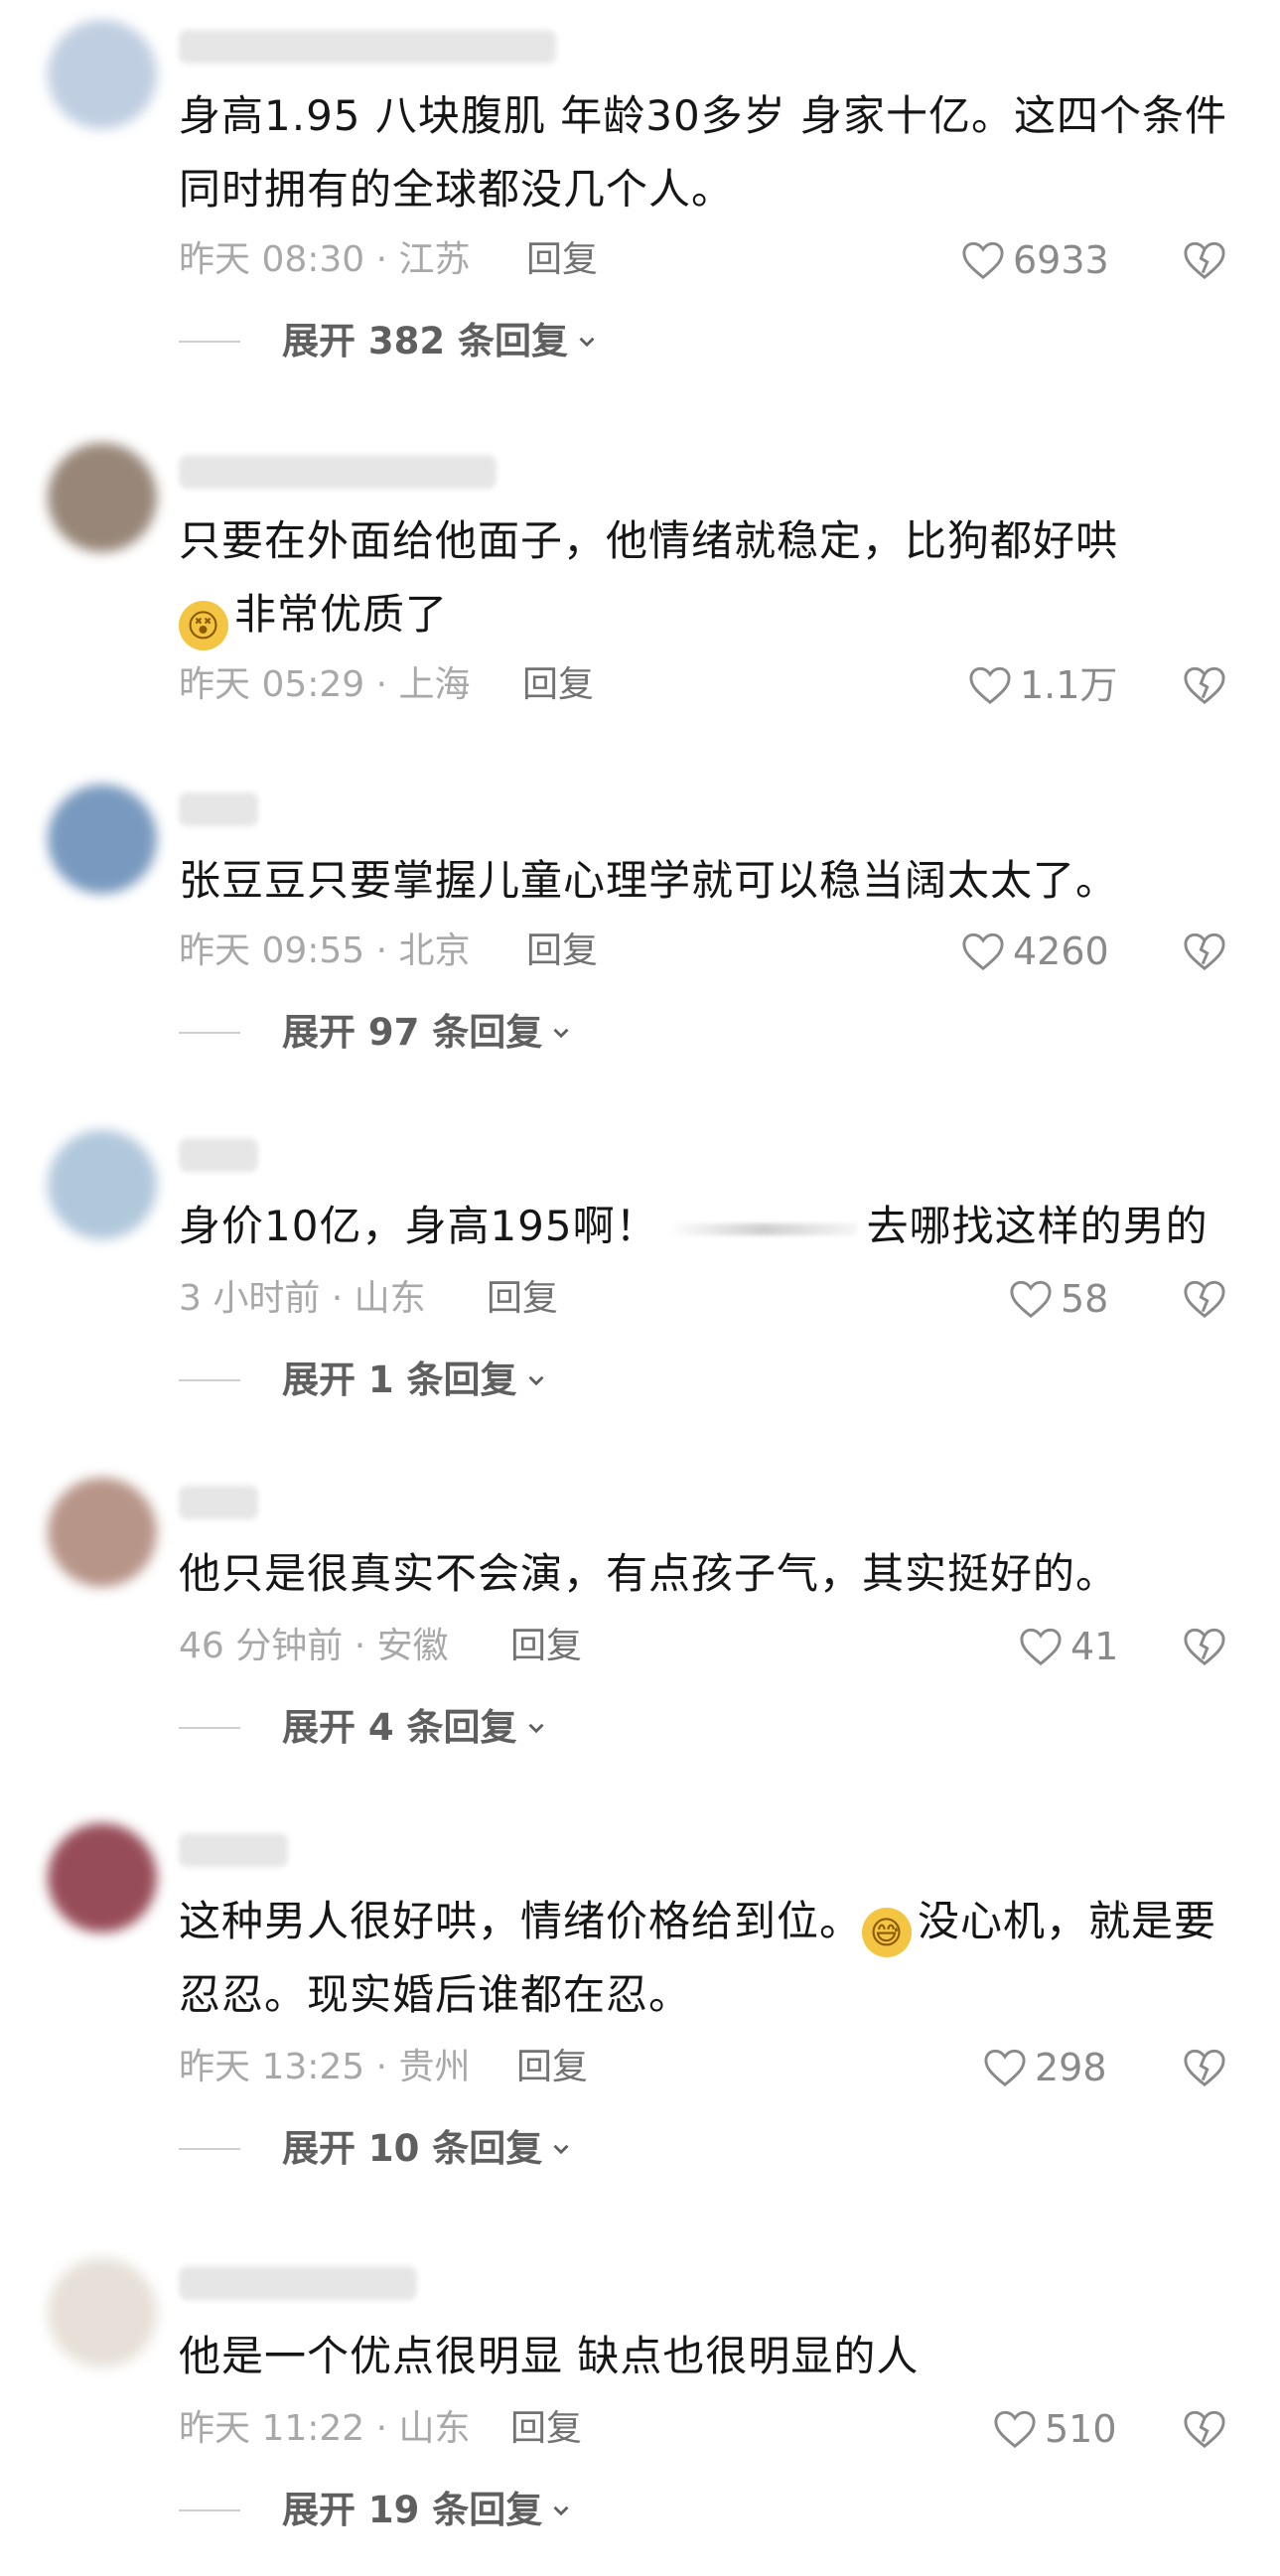  I want to click on comment-time-location: 昨天 05:29 · 上海, so click(325, 684).